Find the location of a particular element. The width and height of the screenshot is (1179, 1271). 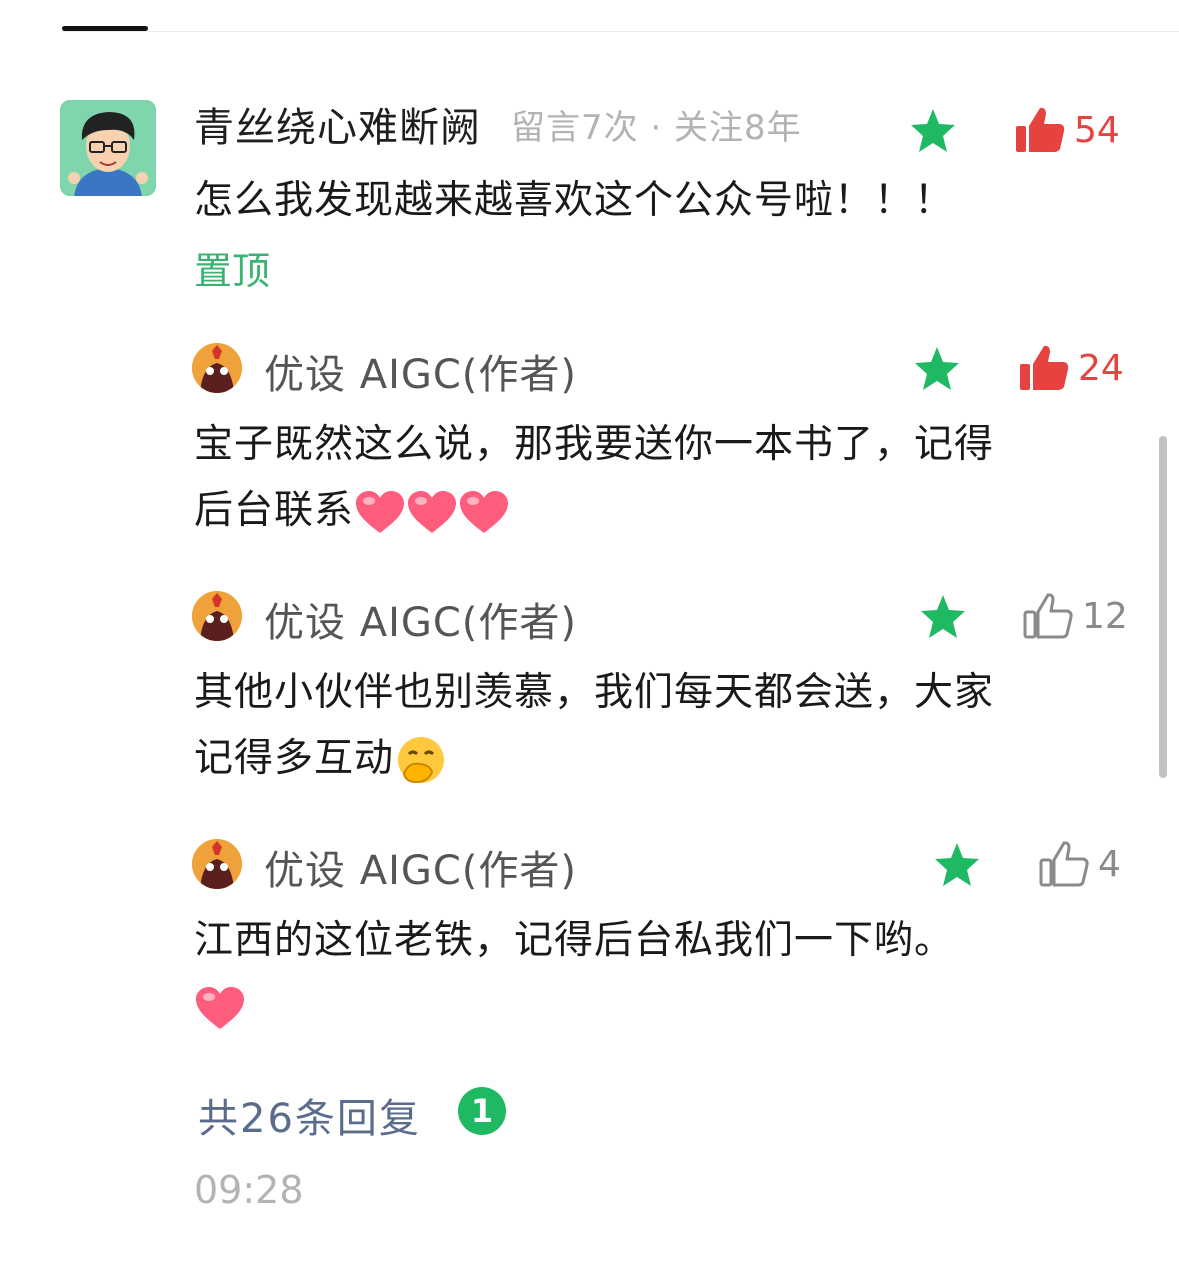

like-count: 4 is located at coordinates (1109, 864).